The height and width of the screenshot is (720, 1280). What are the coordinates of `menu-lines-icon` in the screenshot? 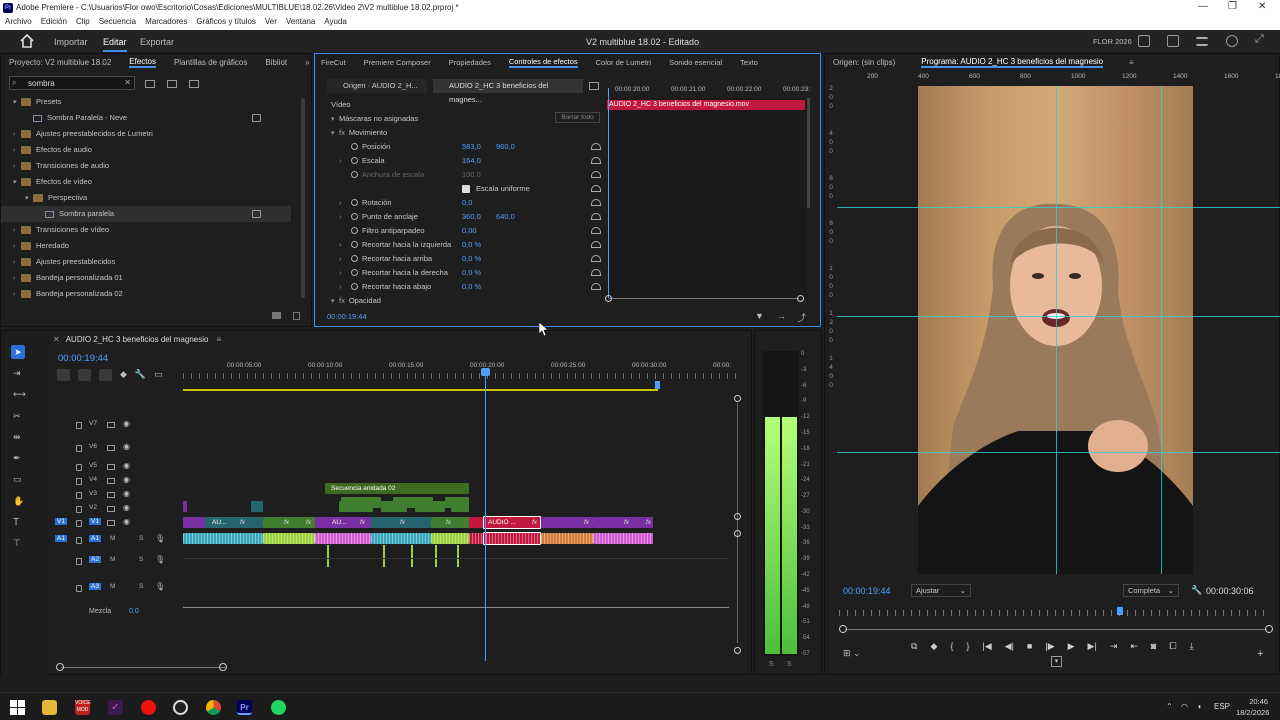 It's located at (1202, 41).